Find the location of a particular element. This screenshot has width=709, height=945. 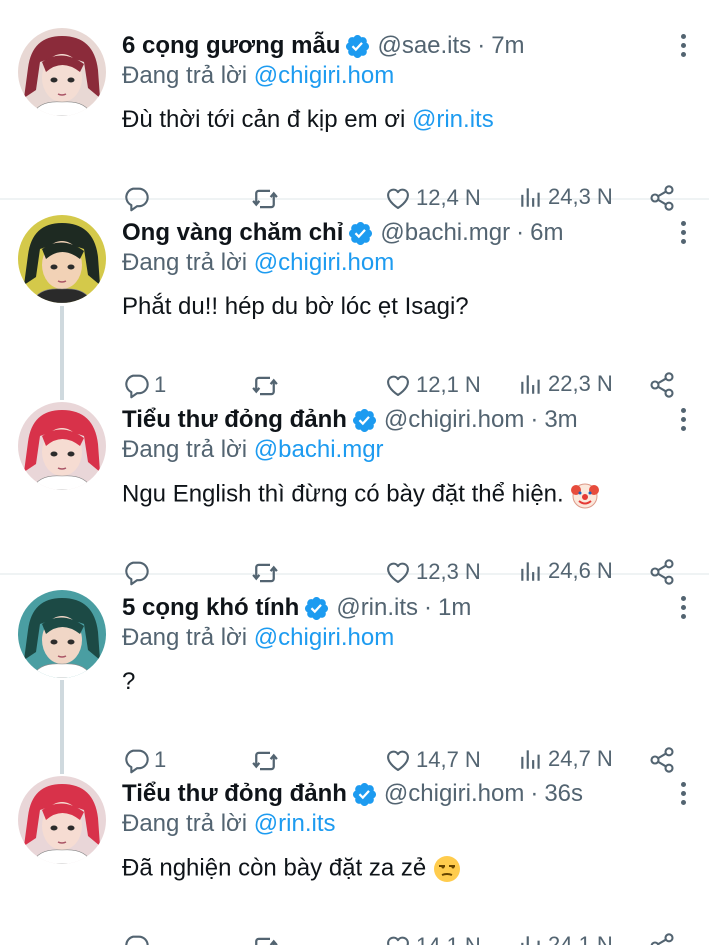

views-button: 24,7 N is located at coordinates (565, 759).